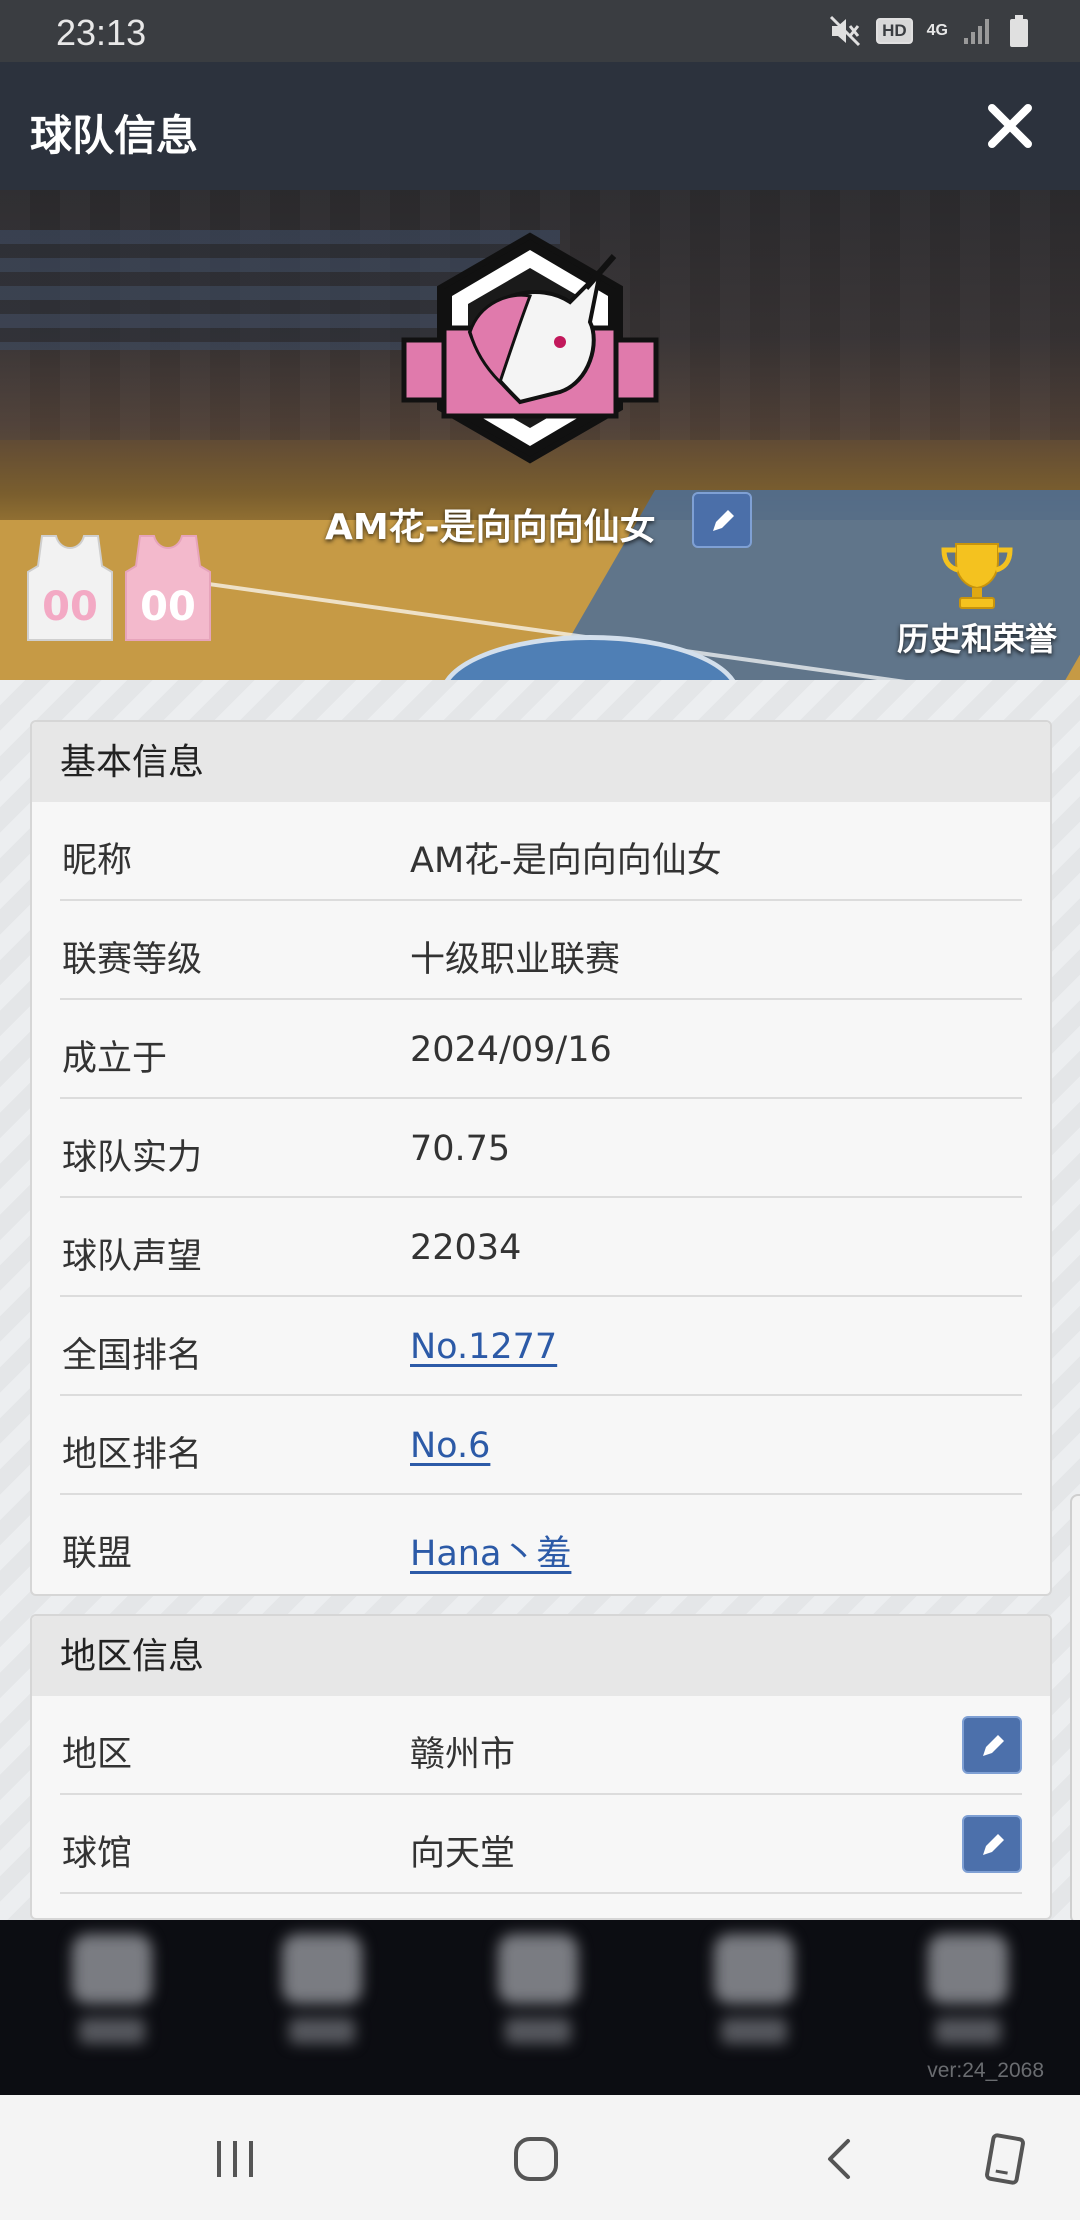 The width and height of the screenshot is (1080, 2220). Describe the element at coordinates (132, 1257) in the screenshot. I see `info-key: 球队声望` at that location.